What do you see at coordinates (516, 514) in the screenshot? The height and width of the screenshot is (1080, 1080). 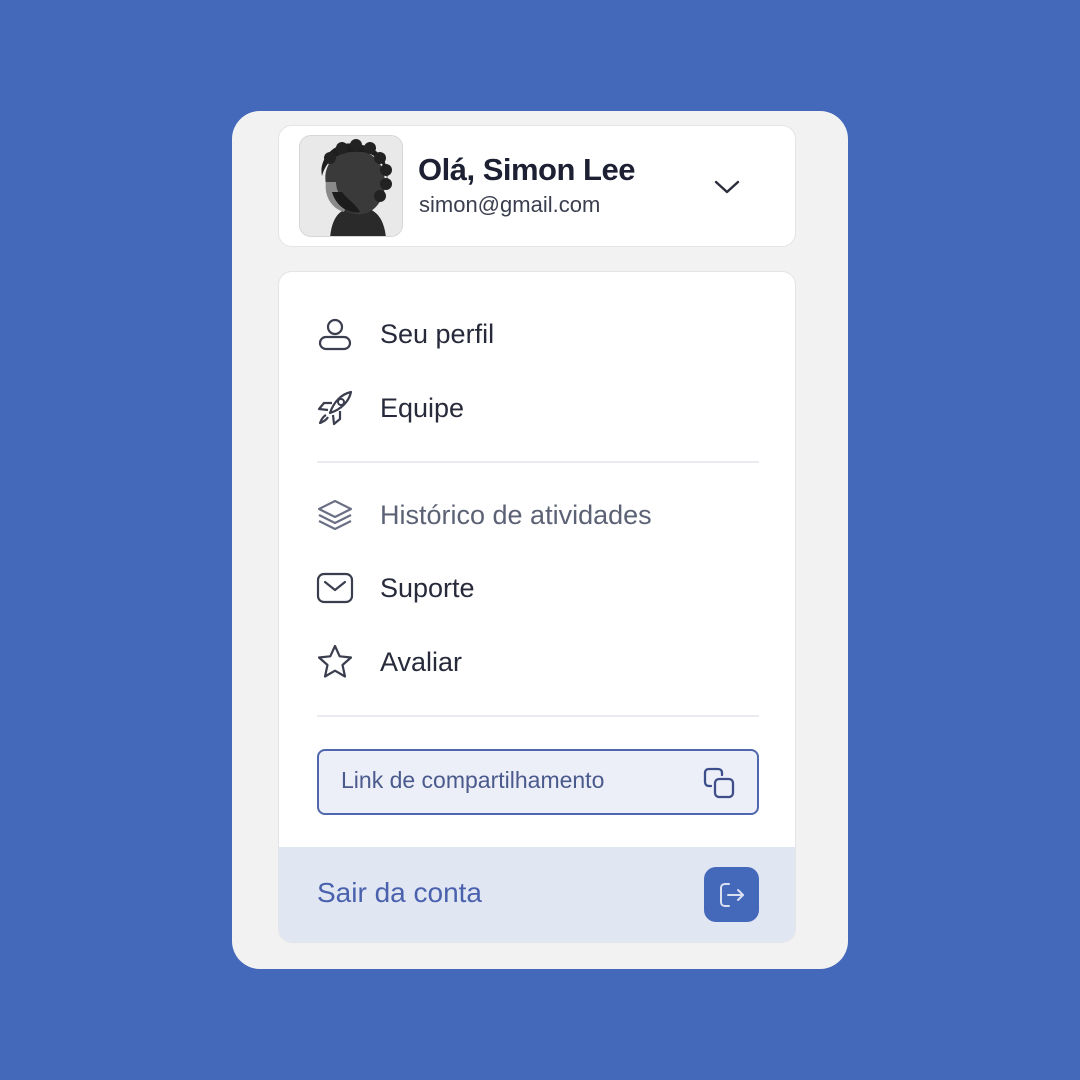 I see `menu-item-label: Histórico de atividades` at bounding box center [516, 514].